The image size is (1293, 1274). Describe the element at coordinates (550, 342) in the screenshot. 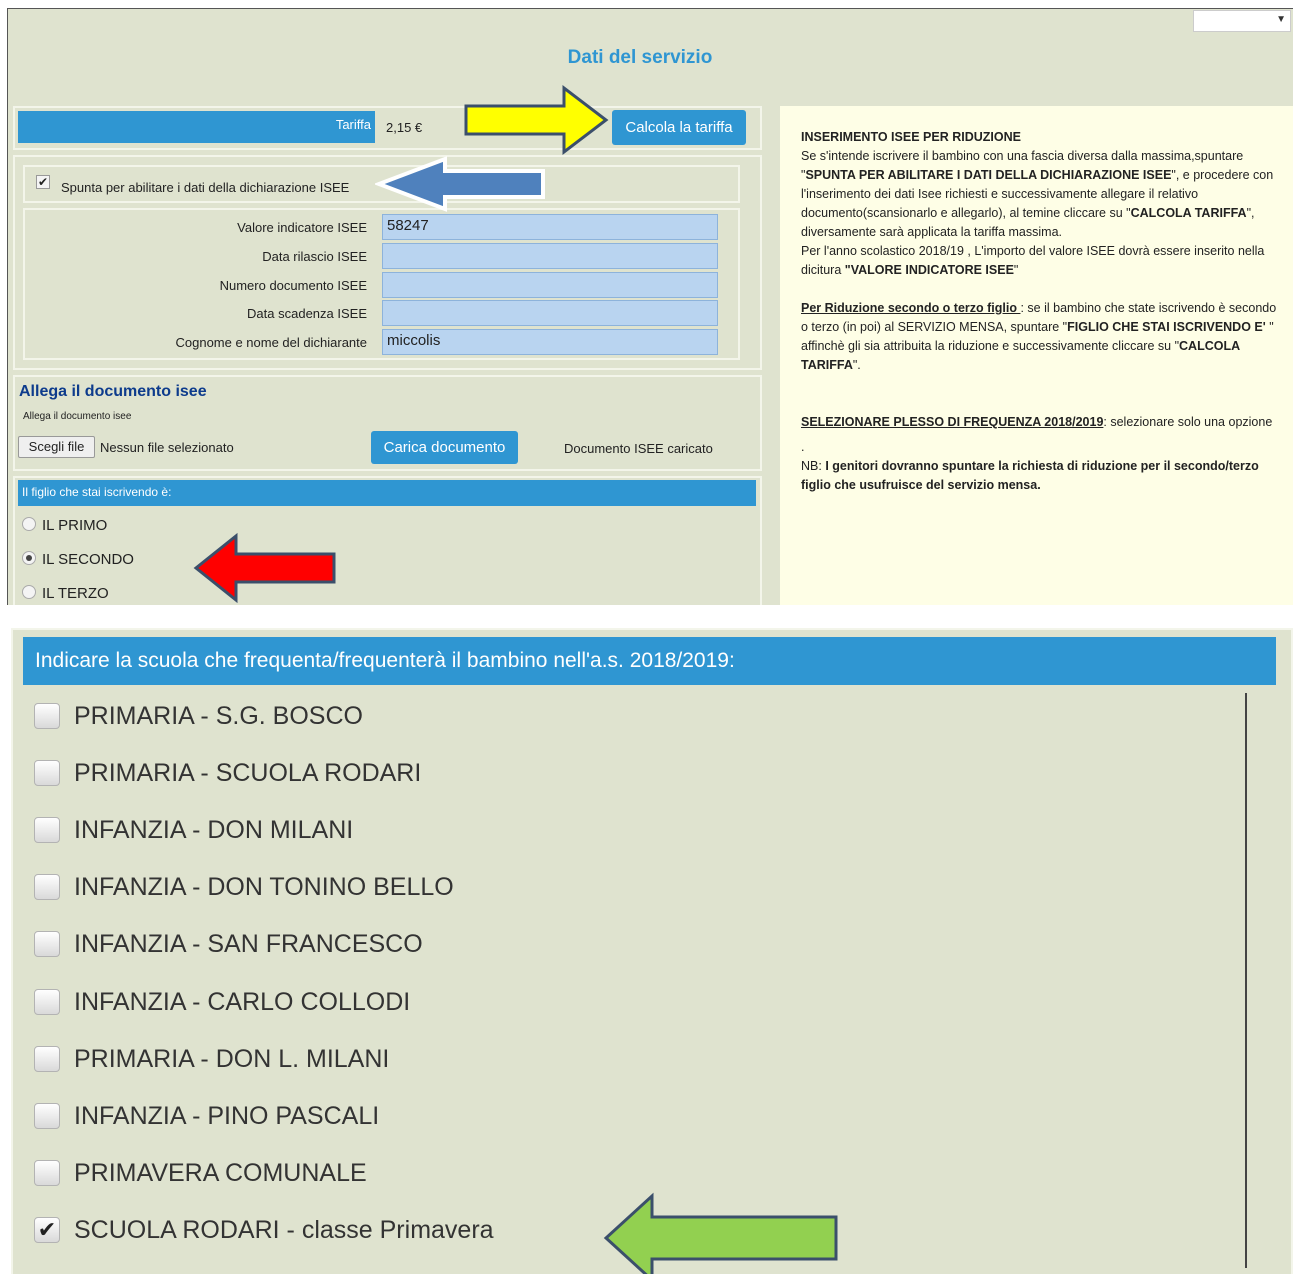

I see `declarant-name-input: miccolis` at that location.